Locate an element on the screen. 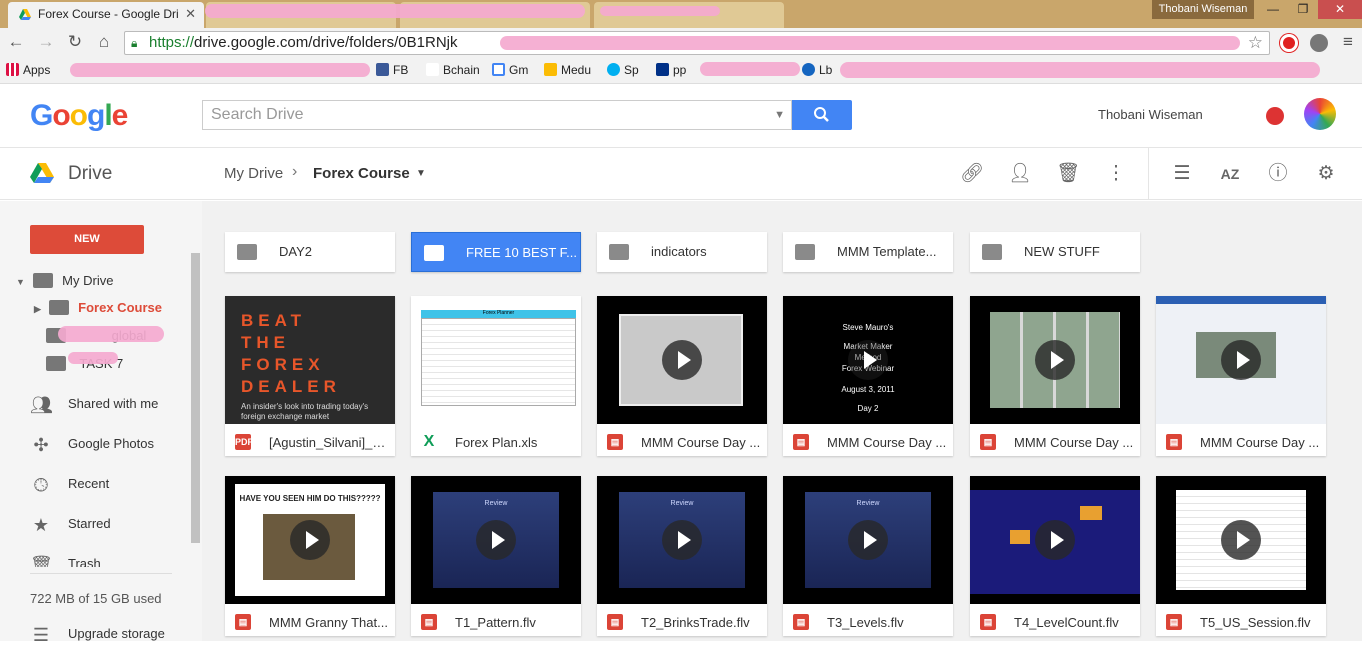  apps-label: Apps is located at coordinates (37, 70).